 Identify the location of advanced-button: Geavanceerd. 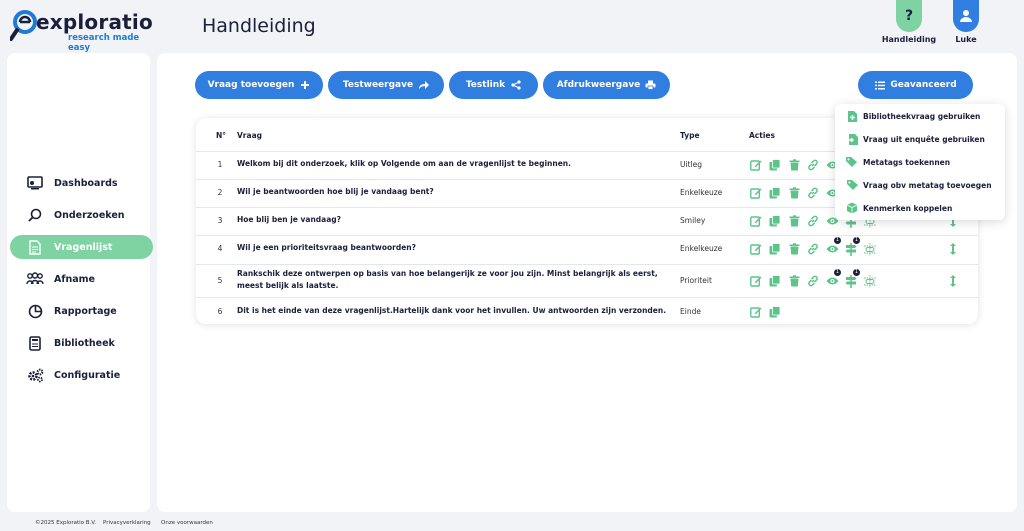
(915, 85).